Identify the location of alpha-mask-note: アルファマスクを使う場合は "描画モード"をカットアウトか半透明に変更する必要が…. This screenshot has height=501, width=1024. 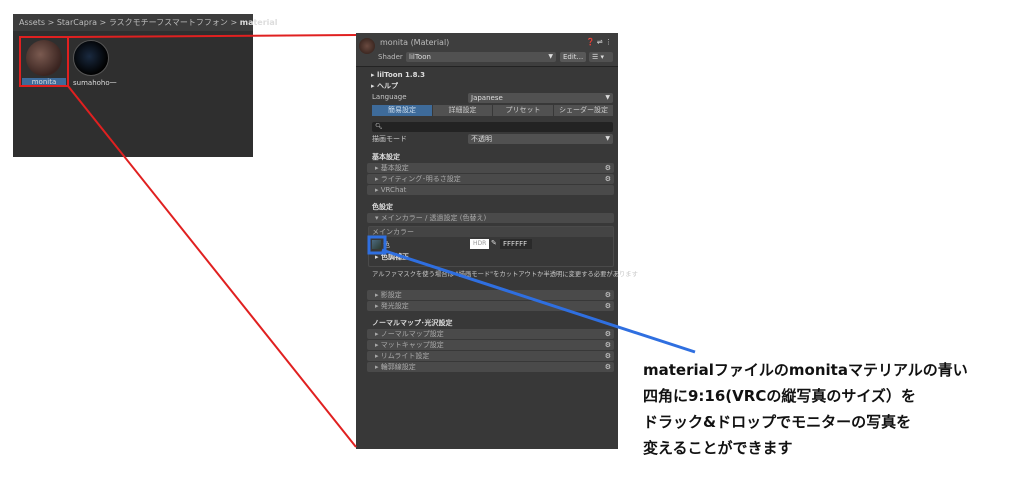
(505, 274).